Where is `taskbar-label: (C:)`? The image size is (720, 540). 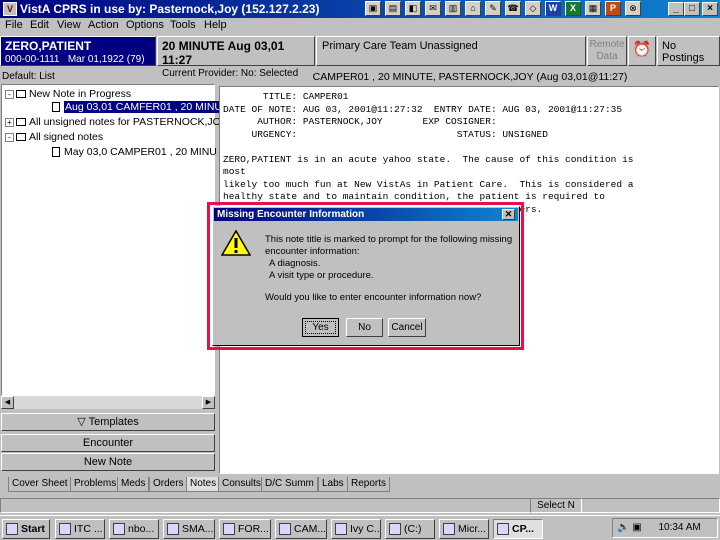 taskbar-label: (C:) is located at coordinates (413, 529).